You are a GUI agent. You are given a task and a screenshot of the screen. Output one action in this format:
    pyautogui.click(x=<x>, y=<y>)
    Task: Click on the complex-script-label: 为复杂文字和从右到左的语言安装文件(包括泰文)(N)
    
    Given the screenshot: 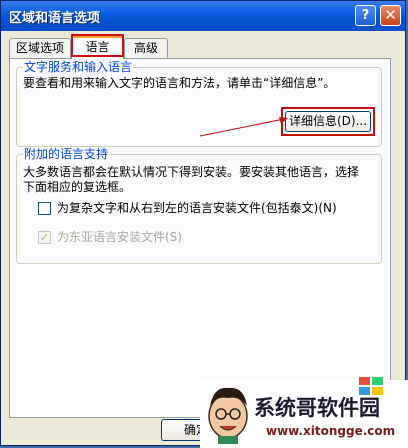 What is the action you would take?
    pyautogui.click(x=197, y=208)
    